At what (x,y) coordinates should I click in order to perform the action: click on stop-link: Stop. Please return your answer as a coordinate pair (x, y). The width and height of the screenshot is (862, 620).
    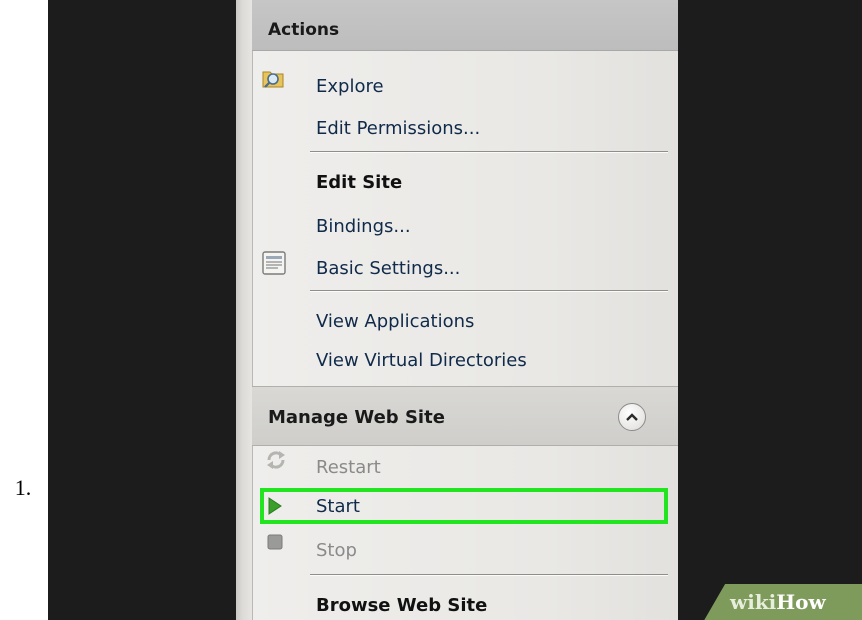
    Looking at the image, I should click on (336, 550).